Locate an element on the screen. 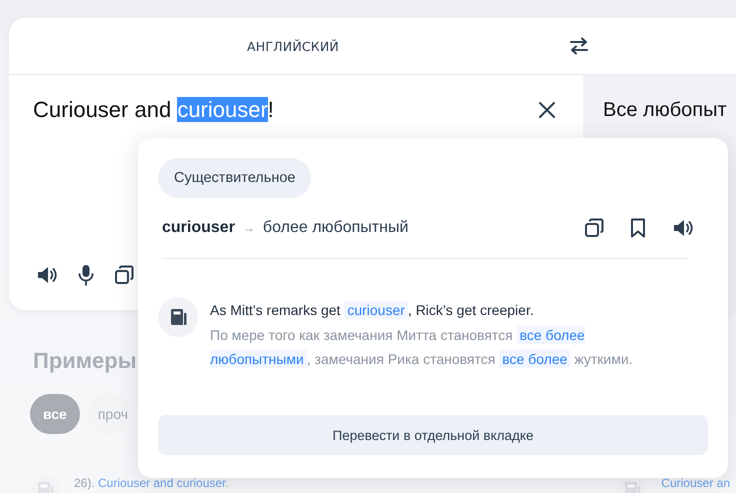 This screenshot has width=736, height=493. examples-heading: Примеры is located at coordinates (85, 361).